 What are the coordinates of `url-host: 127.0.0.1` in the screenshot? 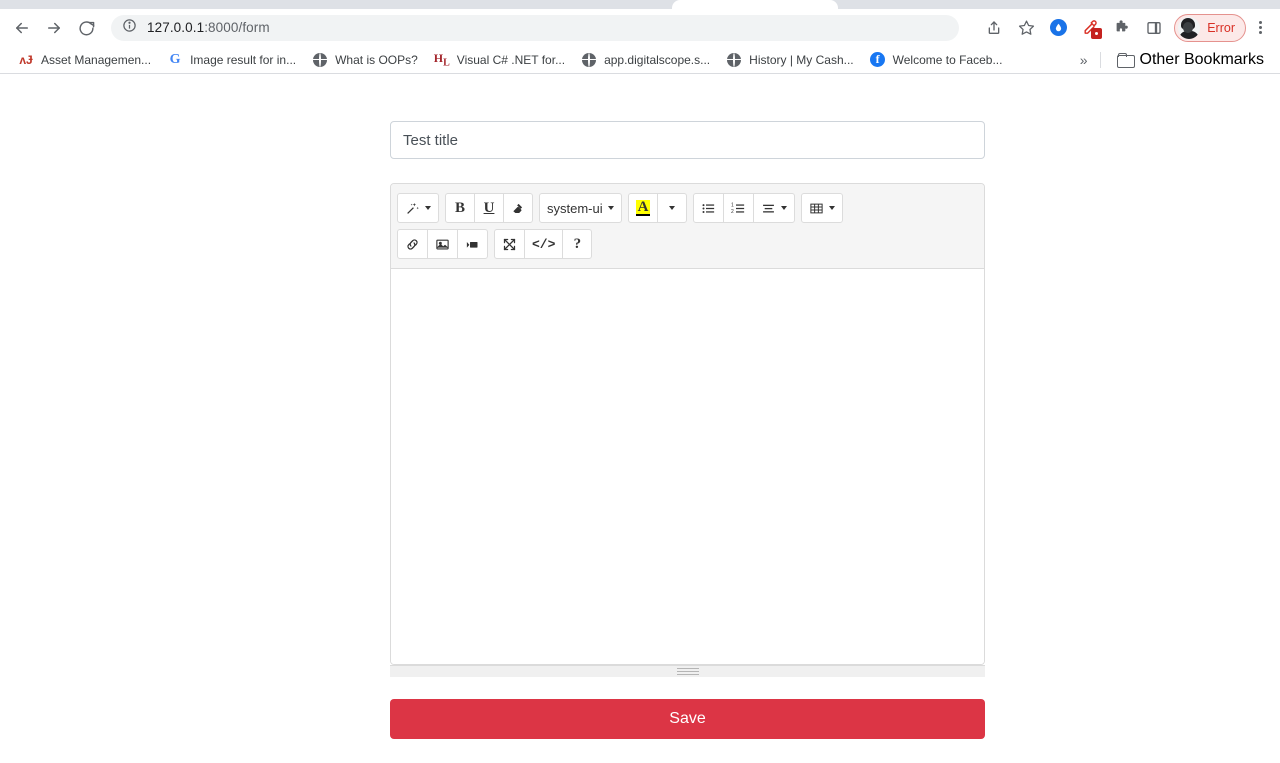 It's located at (176, 27).